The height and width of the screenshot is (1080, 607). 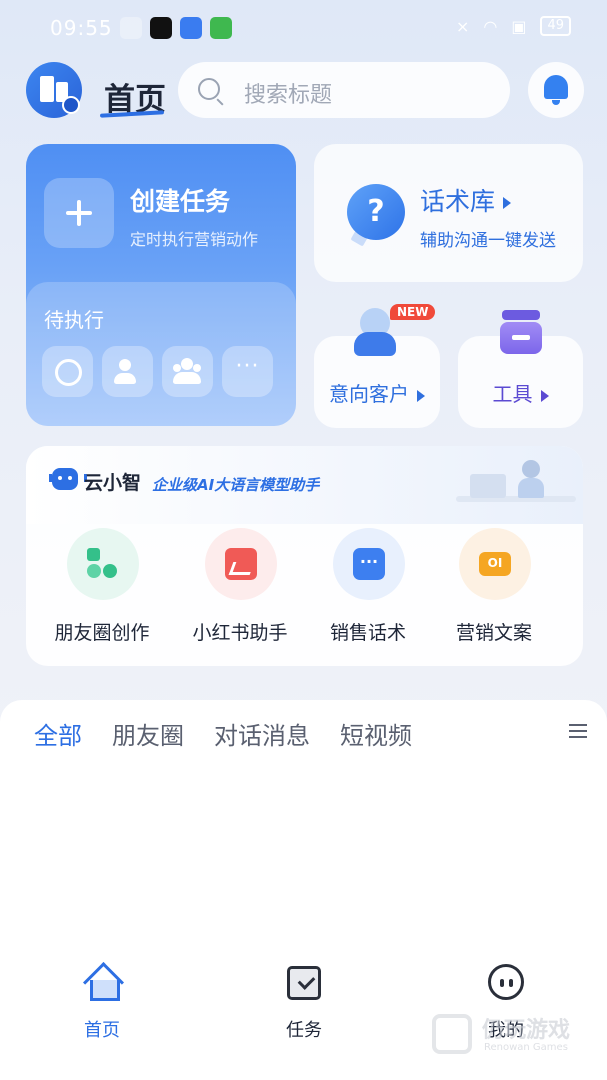 What do you see at coordinates (304, 1004) in the screenshot?
I see `nav-tasks: 任务` at bounding box center [304, 1004].